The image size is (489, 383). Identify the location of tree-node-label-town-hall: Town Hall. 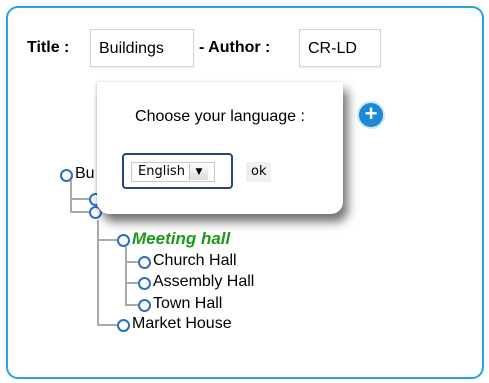
(187, 304).